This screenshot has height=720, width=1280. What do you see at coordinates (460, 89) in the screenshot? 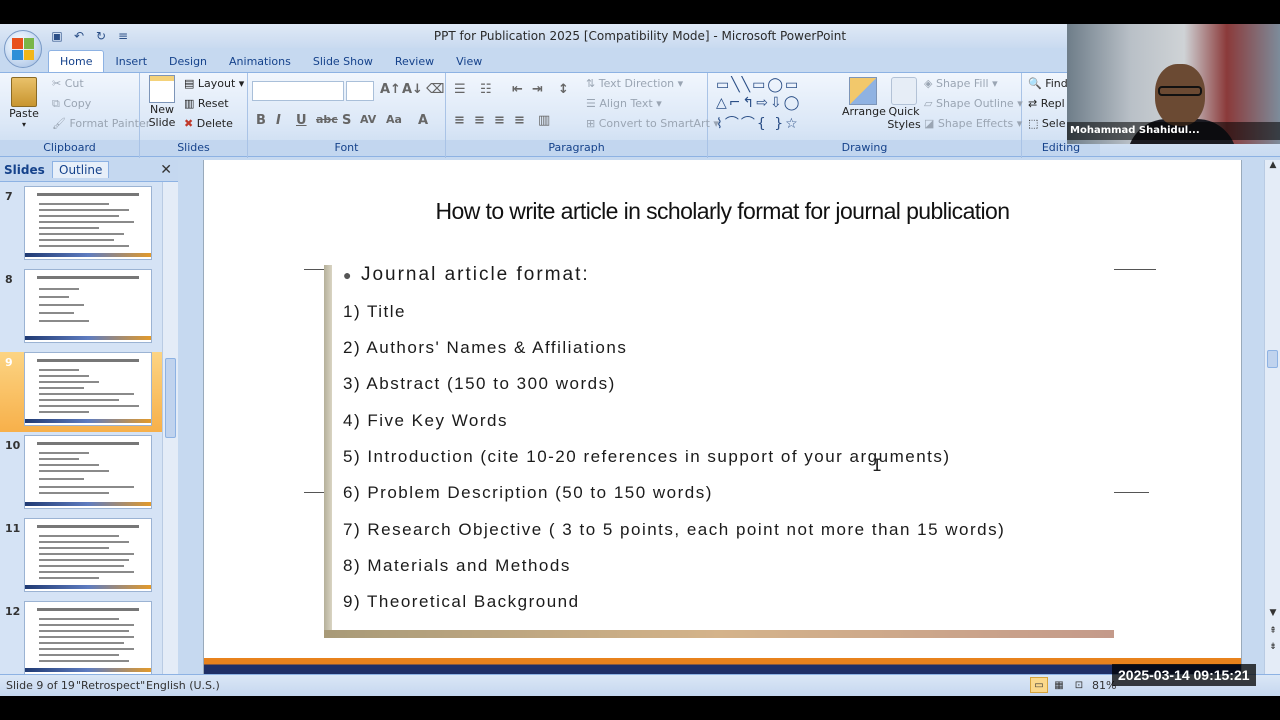
I see `bullets-icon: ☰` at bounding box center [460, 89].